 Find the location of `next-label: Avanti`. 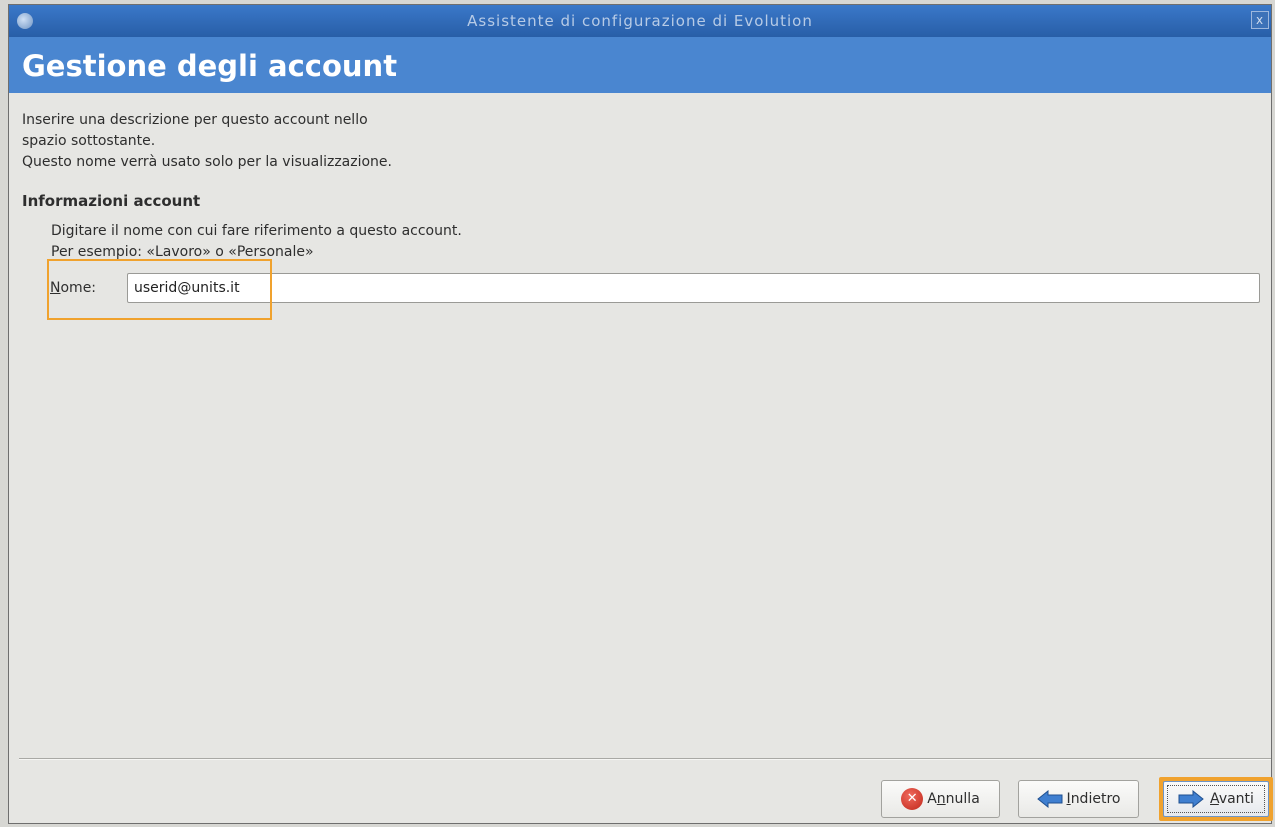

next-label: Avanti is located at coordinates (1232, 799).